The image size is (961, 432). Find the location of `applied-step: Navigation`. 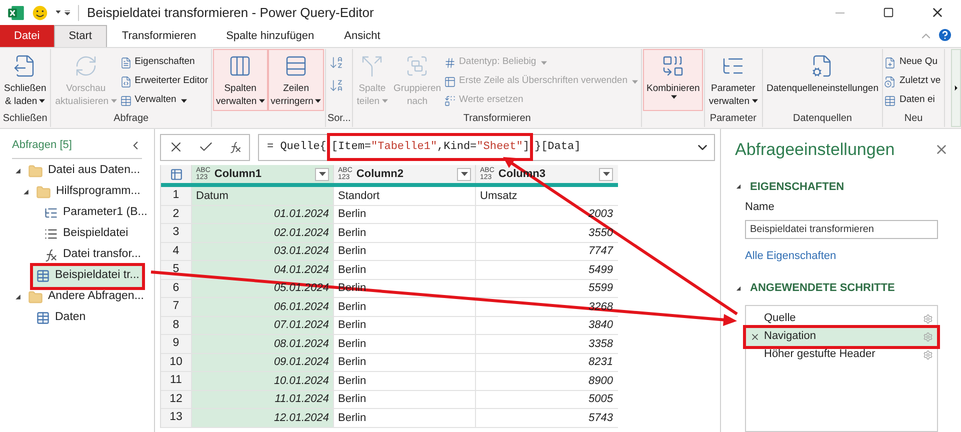

applied-step: Navigation is located at coordinates (841, 337).